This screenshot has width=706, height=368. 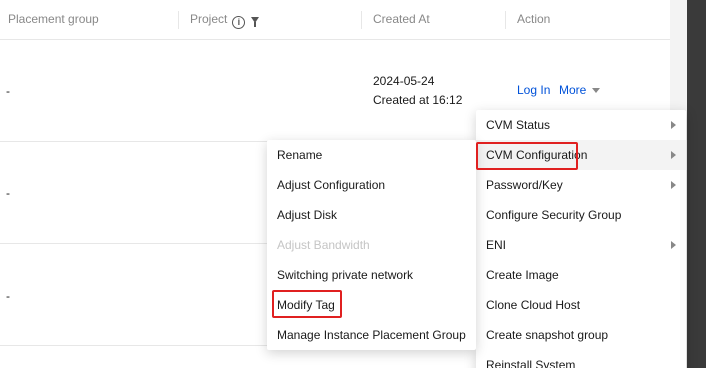 I want to click on menu-item-label: ENI, so click(x=496, y=245).